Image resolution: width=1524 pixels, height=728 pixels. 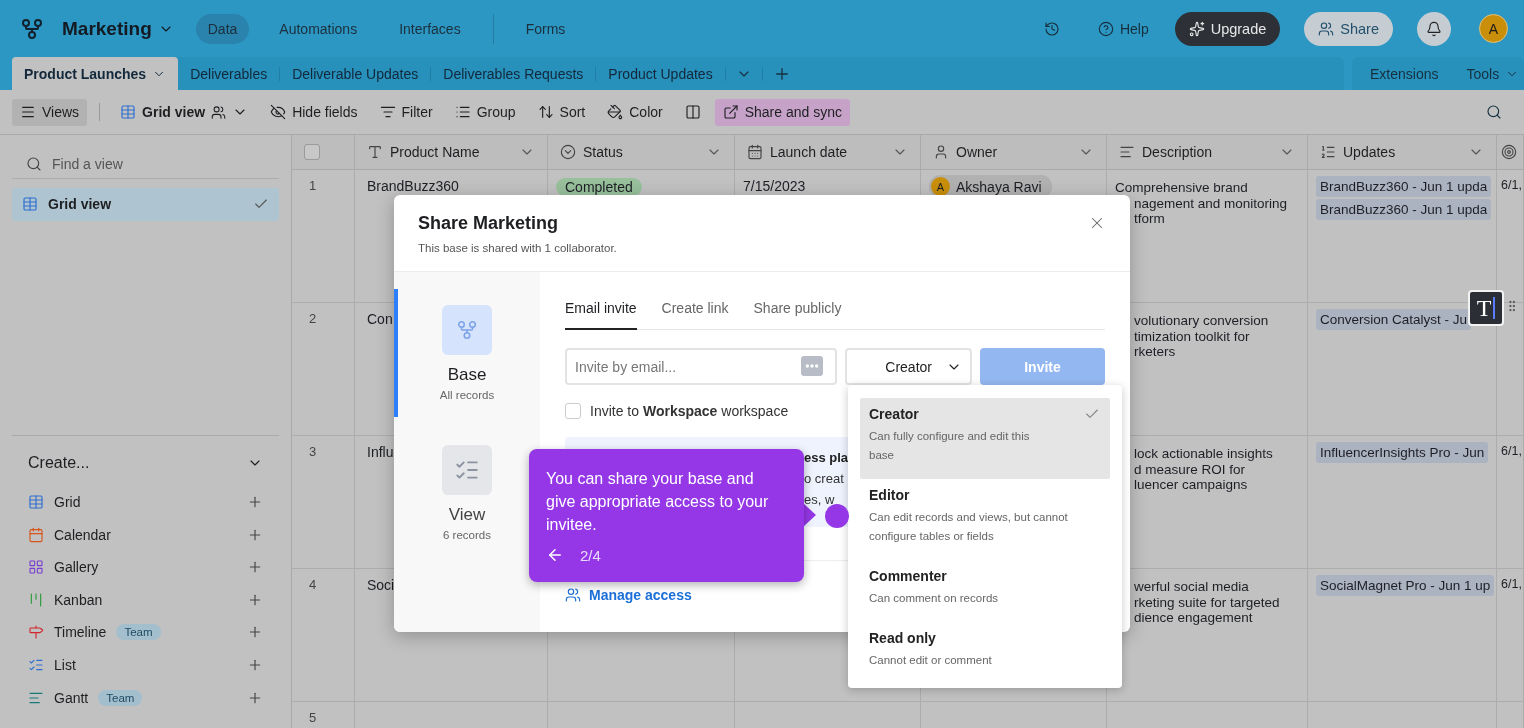 I want to click on view-type-label: Gantt, so click(x=71, y=697).